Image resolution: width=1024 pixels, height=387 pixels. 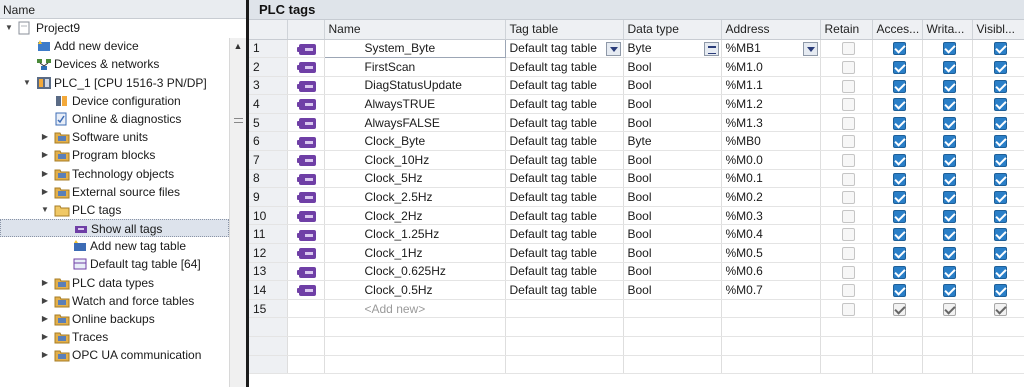 What do you see at coordinates (771, 216) in the screenshot?
I see `address-cell: %M0.3` at bounding box center [771, 216].